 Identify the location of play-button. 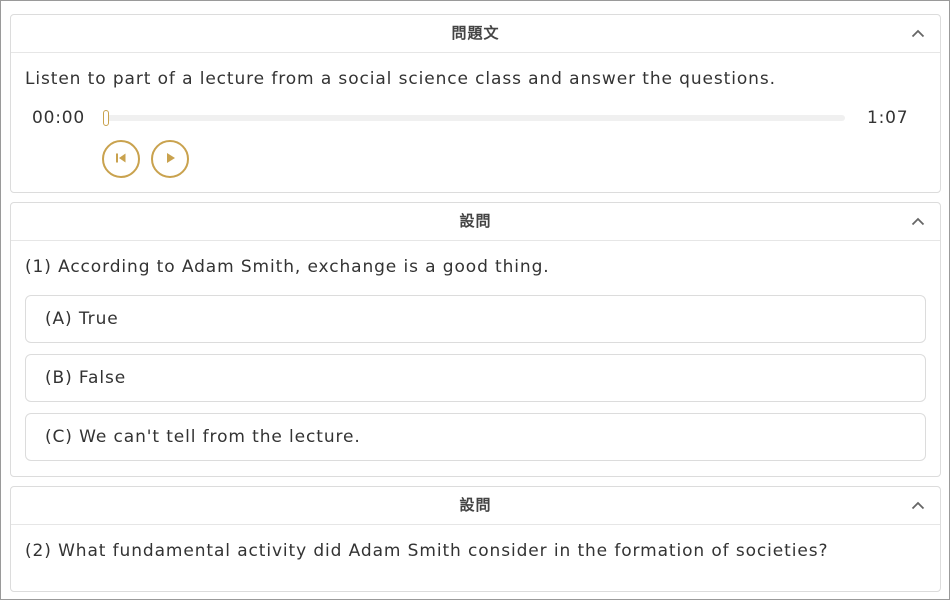
(170, 159).